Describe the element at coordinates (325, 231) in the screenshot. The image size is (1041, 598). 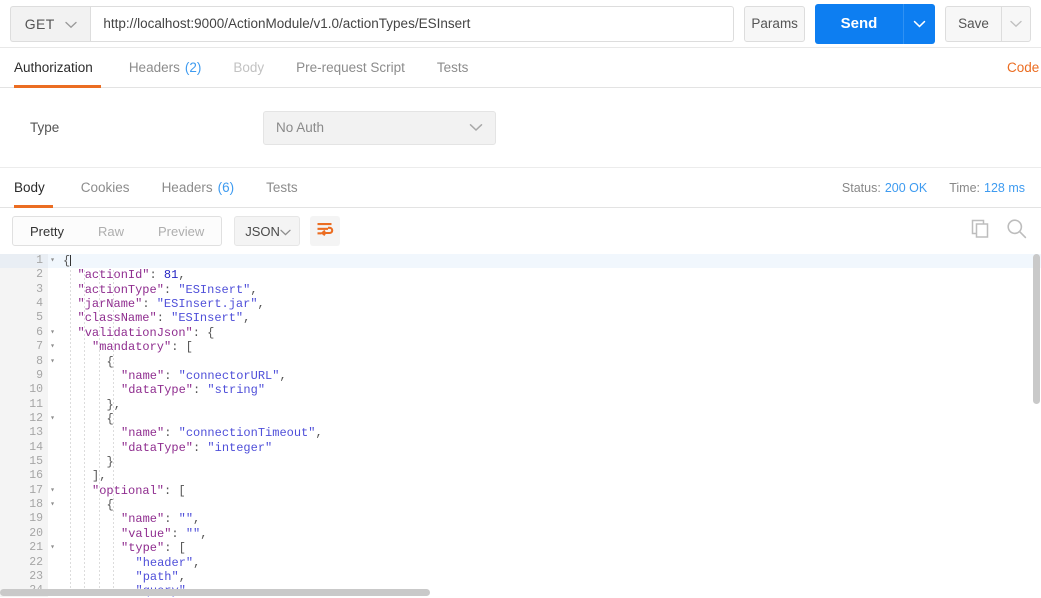
I see `word-wrap-toggle` at that location.